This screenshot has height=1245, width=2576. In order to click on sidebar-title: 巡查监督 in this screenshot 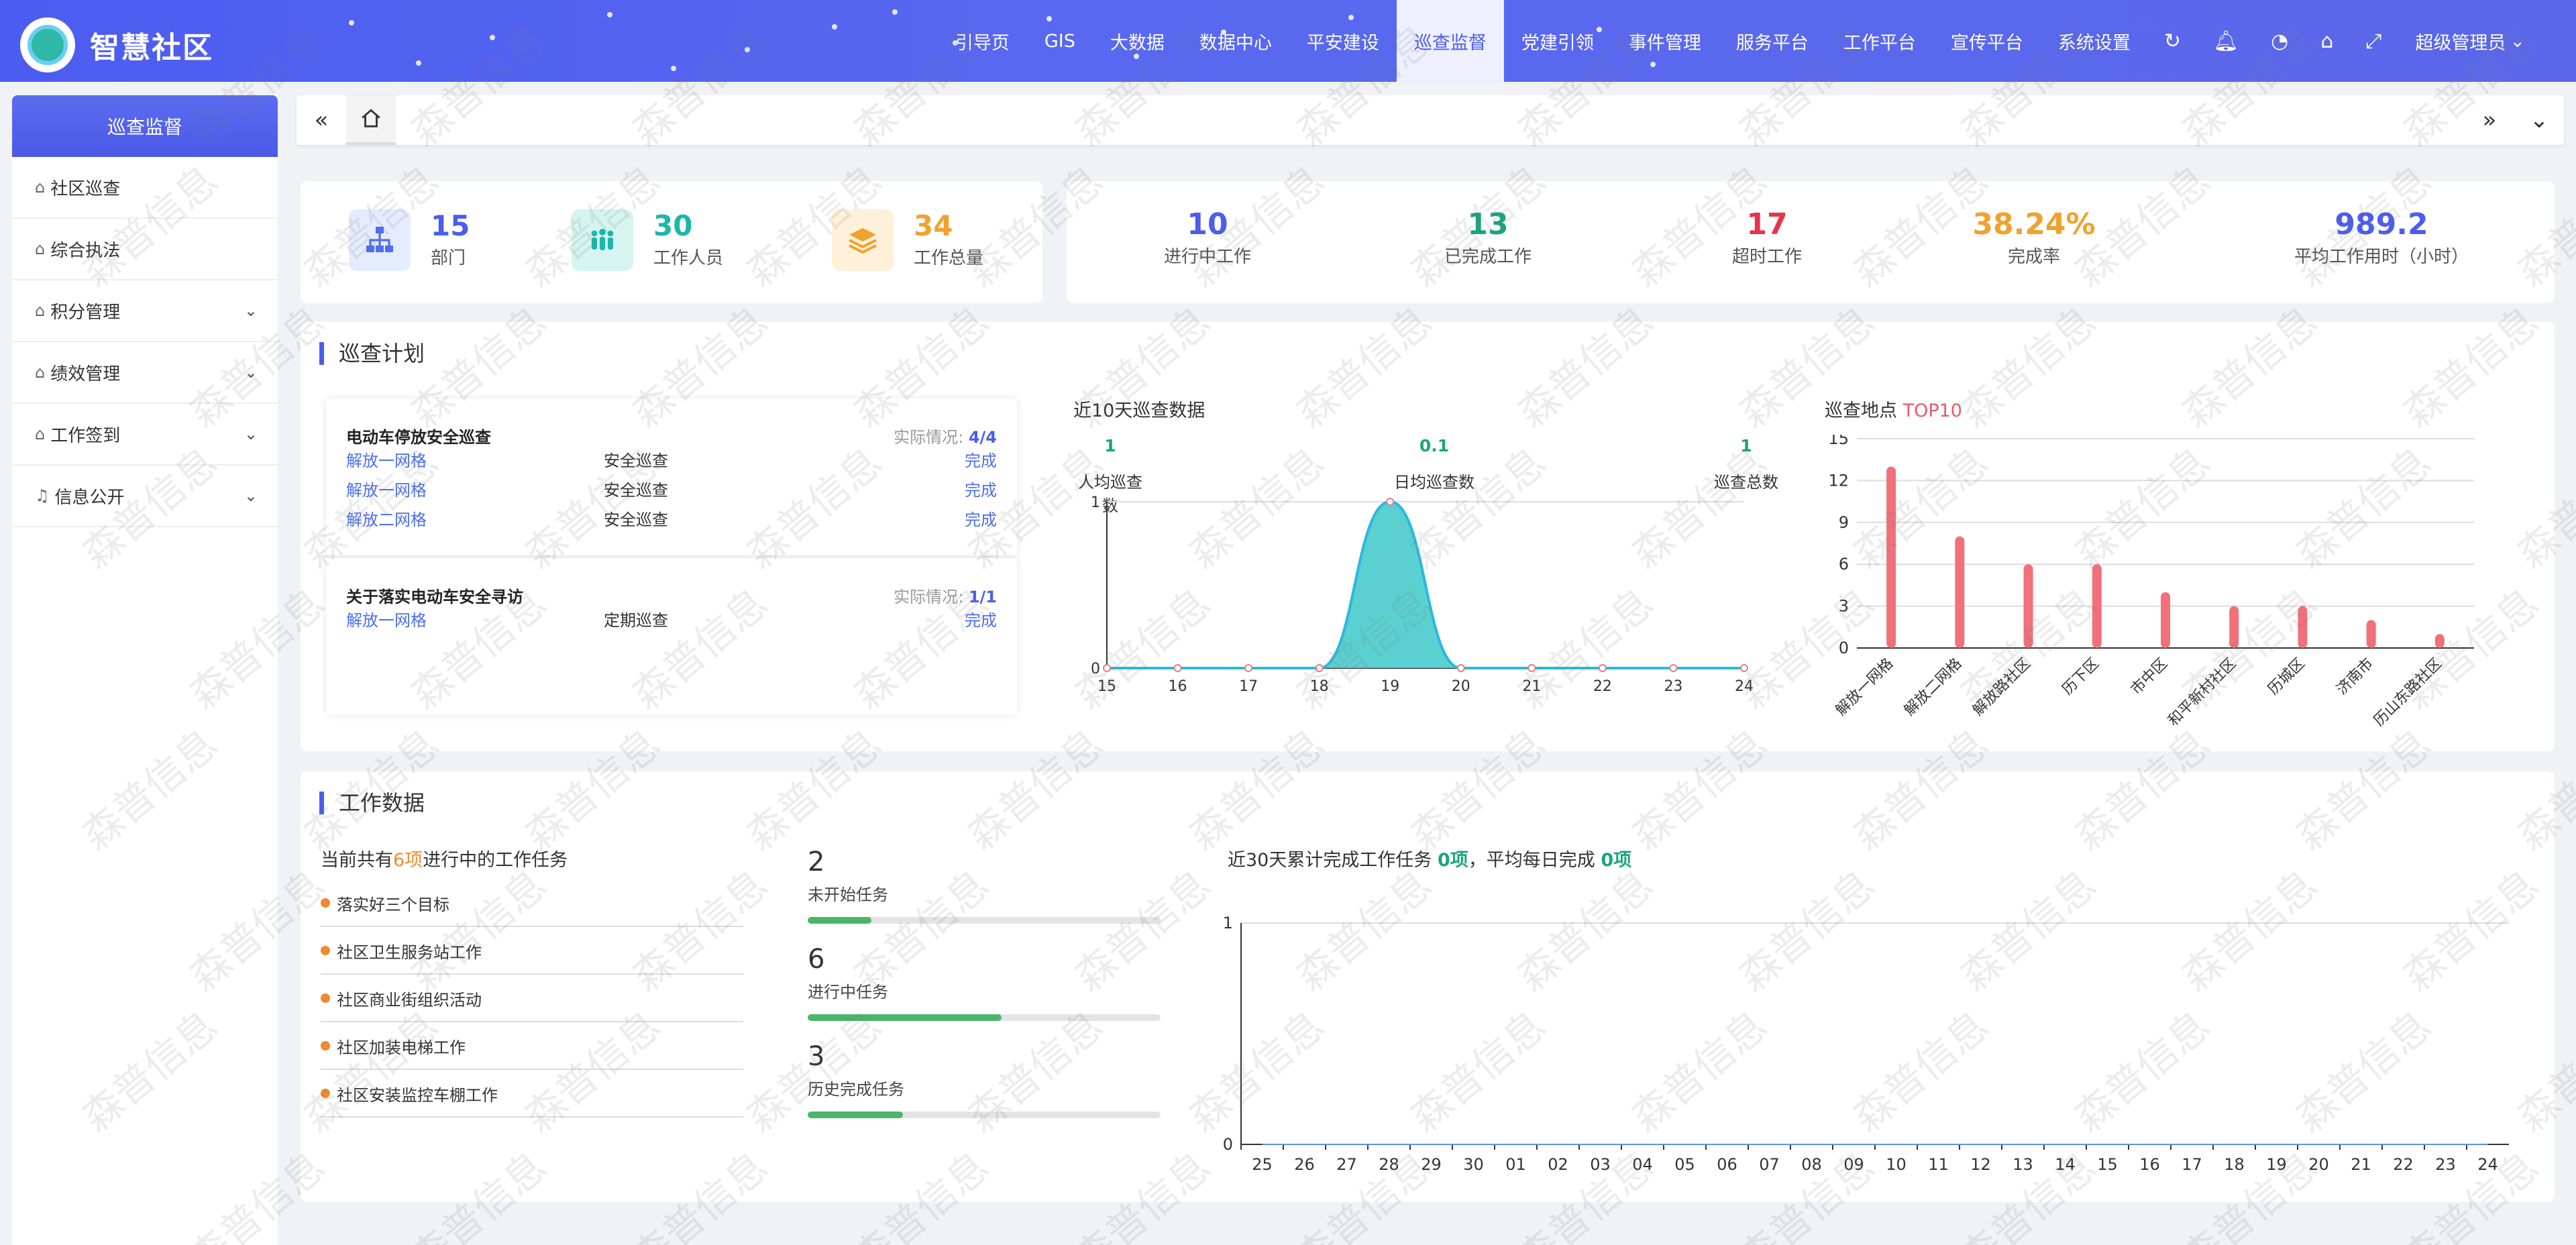, I will do `click(145, 126)`.